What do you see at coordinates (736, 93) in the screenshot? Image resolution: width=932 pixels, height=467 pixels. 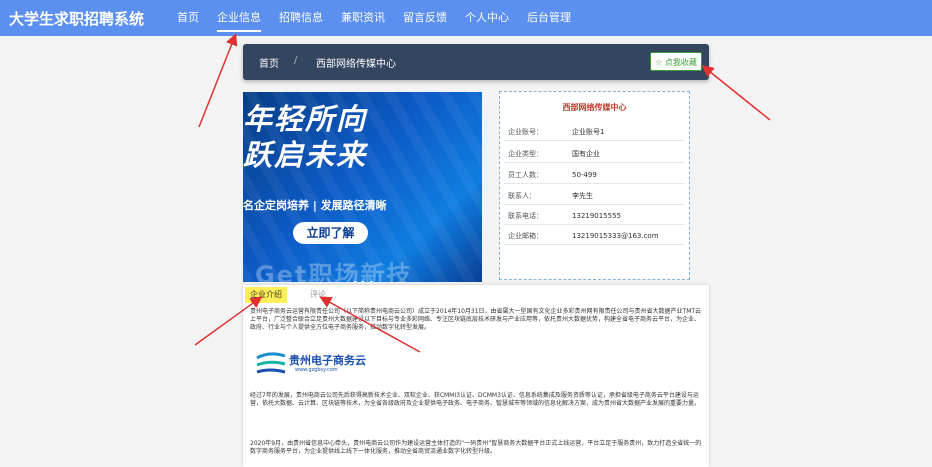 I see `arrow-to-favorite-button` at bounding box center [736, 93].